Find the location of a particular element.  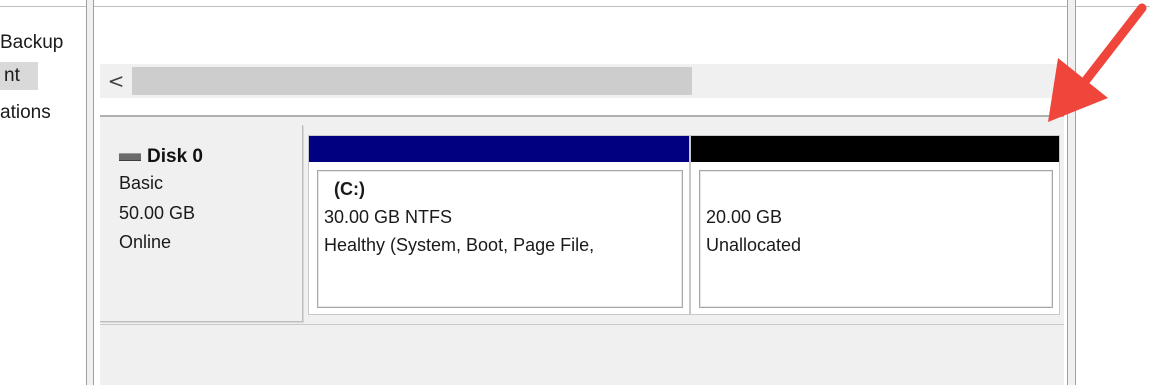

unallocated-status: Unallocated is located at coordinates (754, 245).